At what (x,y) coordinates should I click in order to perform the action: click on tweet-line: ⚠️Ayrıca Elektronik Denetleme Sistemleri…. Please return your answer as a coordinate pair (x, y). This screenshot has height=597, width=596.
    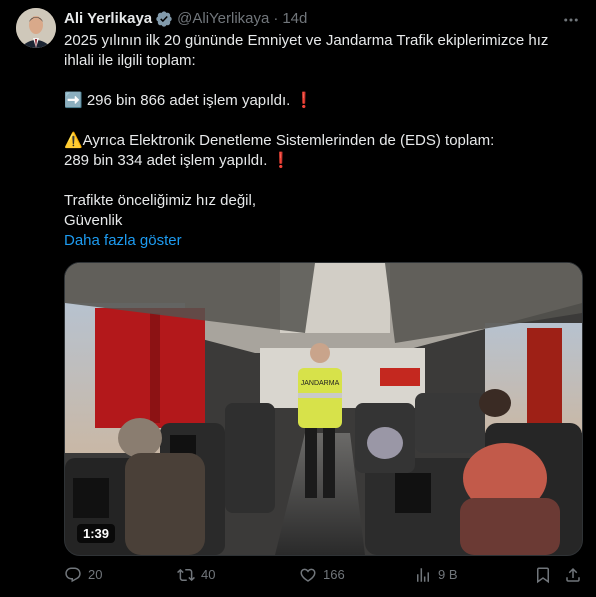
    Looking at the image, I should click on (279, 140).